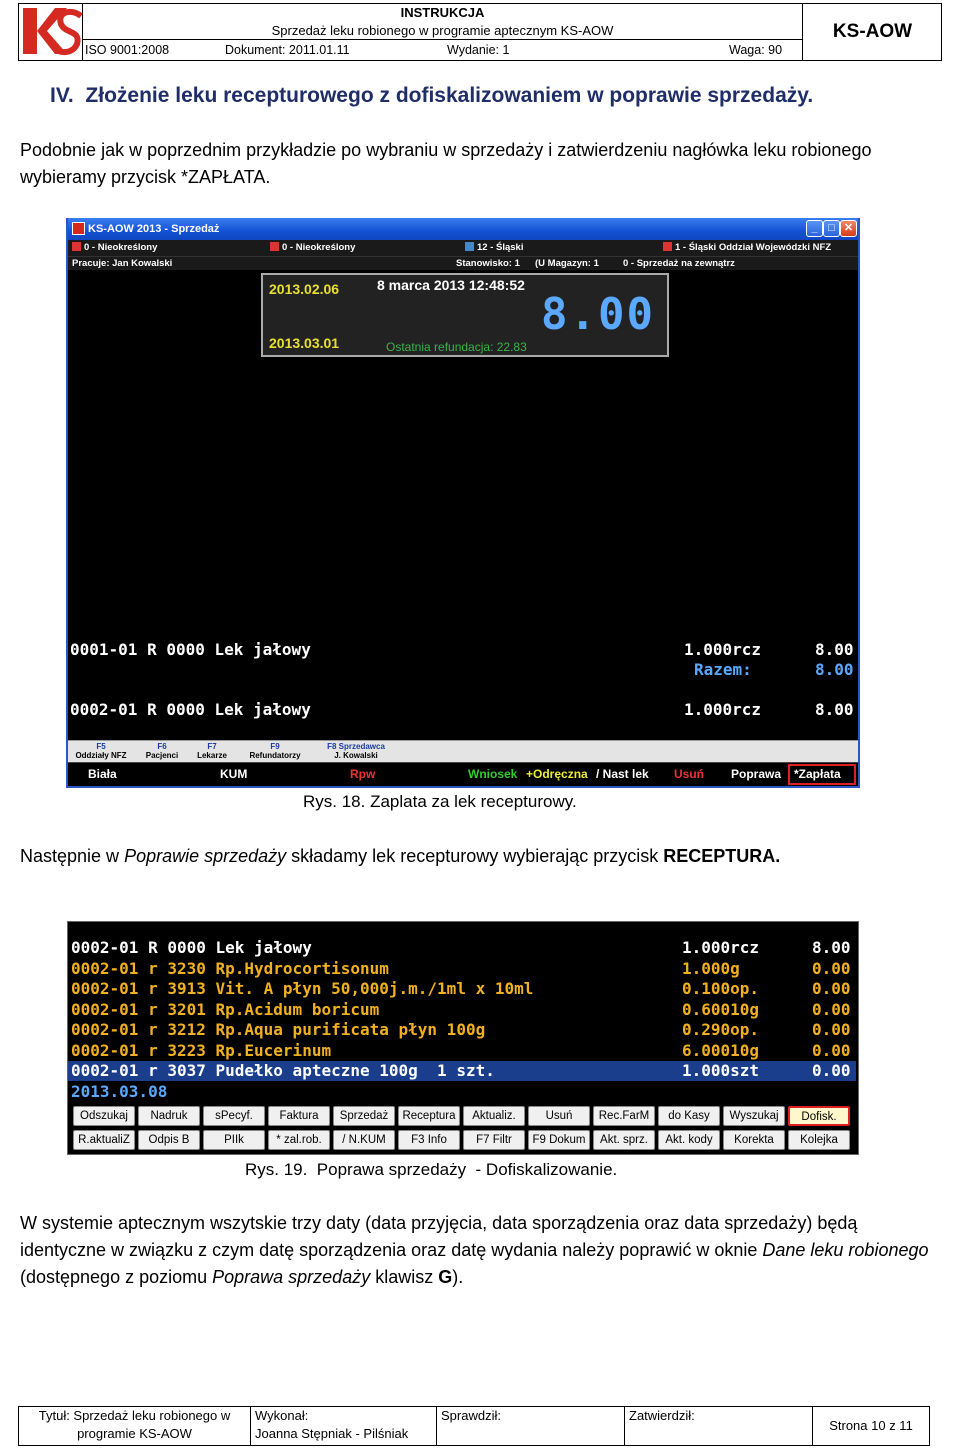 The image size is (960, 1448). What do you see at coordinates (162, 751) in the screenshot?
I see `fkey-f6: F6 Pacjenci` at bounding box center [162, 751].